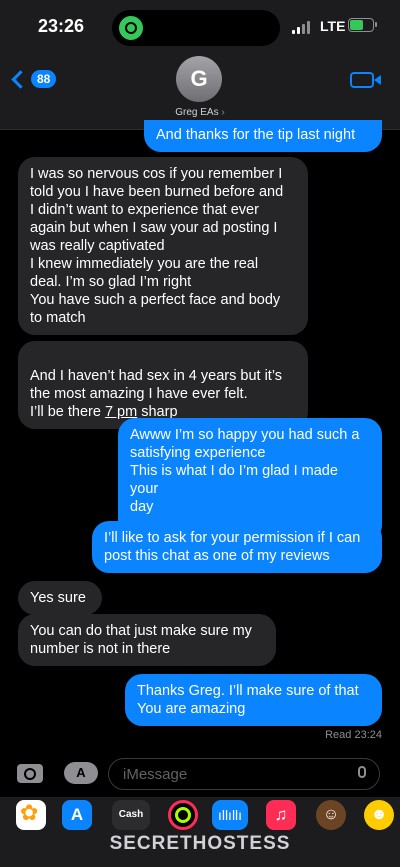 Image resolution: width=400 pixels, height=867 pixels. I want to click on signal-icon, so click(303, 27).